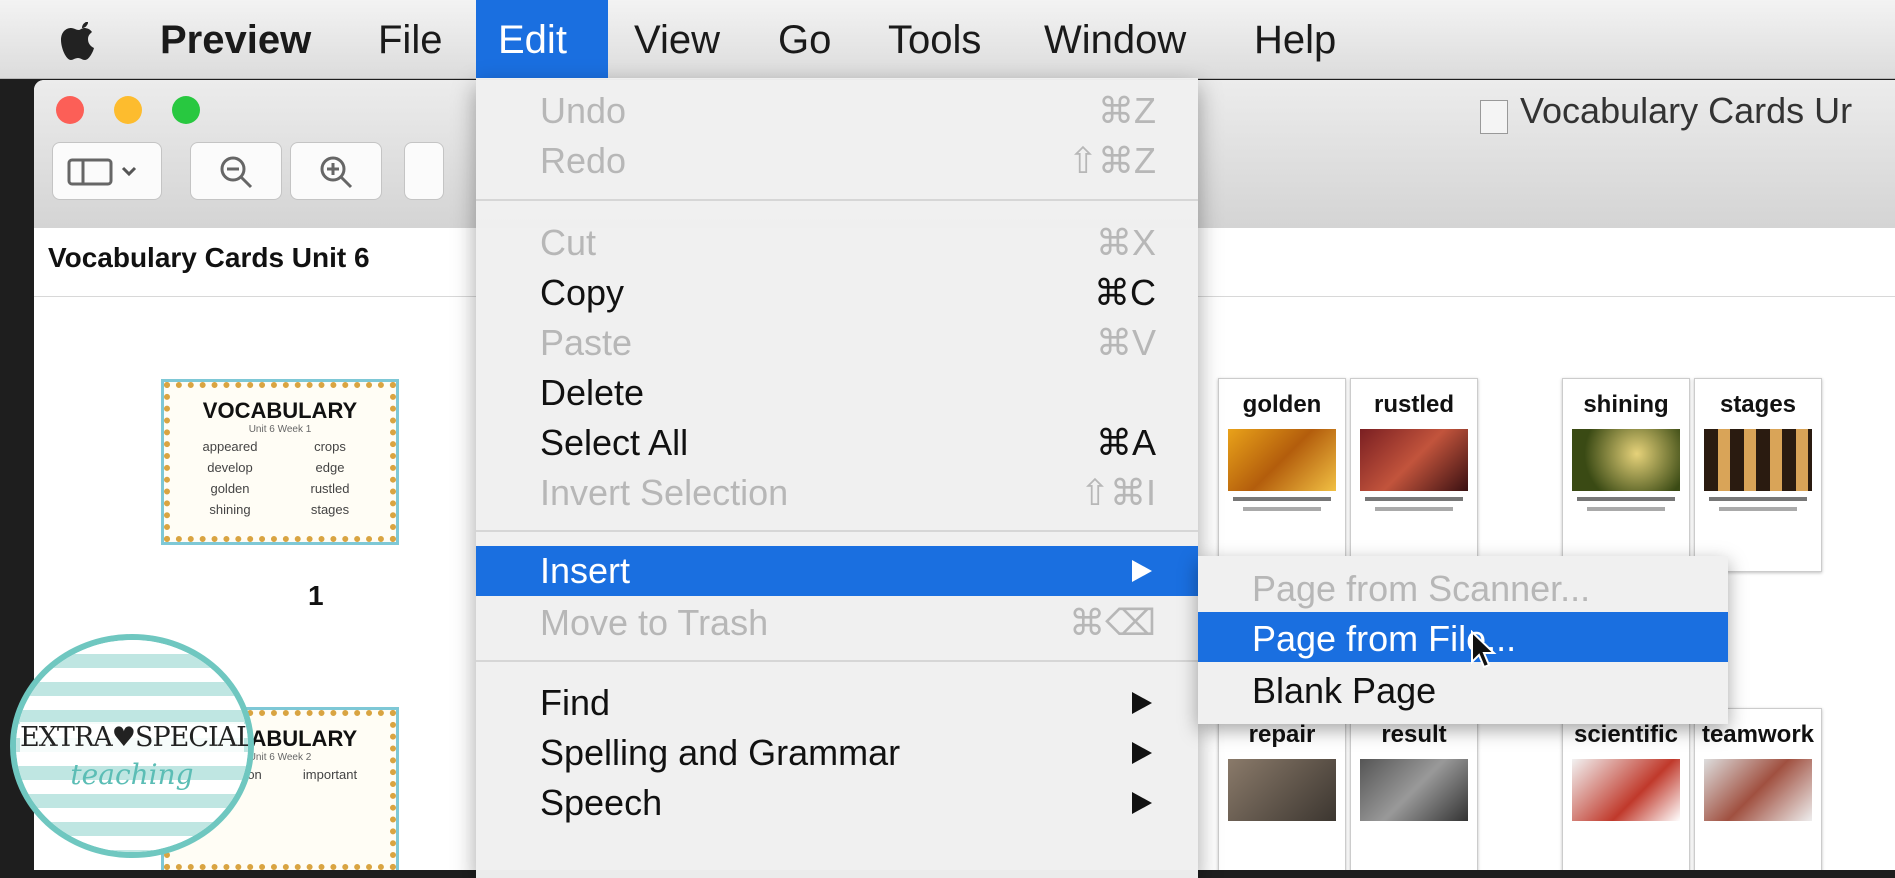 This screenshot has width=1895, height=878. What do you see at coordinates (837, 802) in the screenshot?
I see `menu-item-speech: Speech` at bounding box center [837, 802].